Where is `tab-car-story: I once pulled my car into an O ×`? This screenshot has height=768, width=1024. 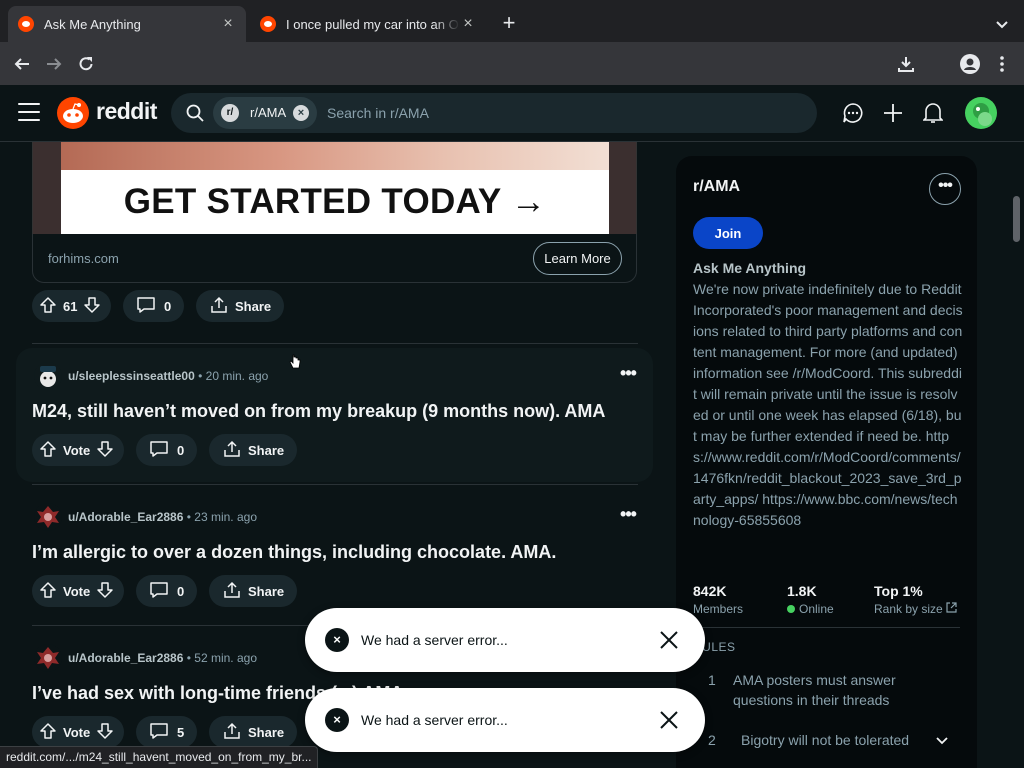 tab-car-story: I once pulled my car into an O × is located at coordinates (368, 24).